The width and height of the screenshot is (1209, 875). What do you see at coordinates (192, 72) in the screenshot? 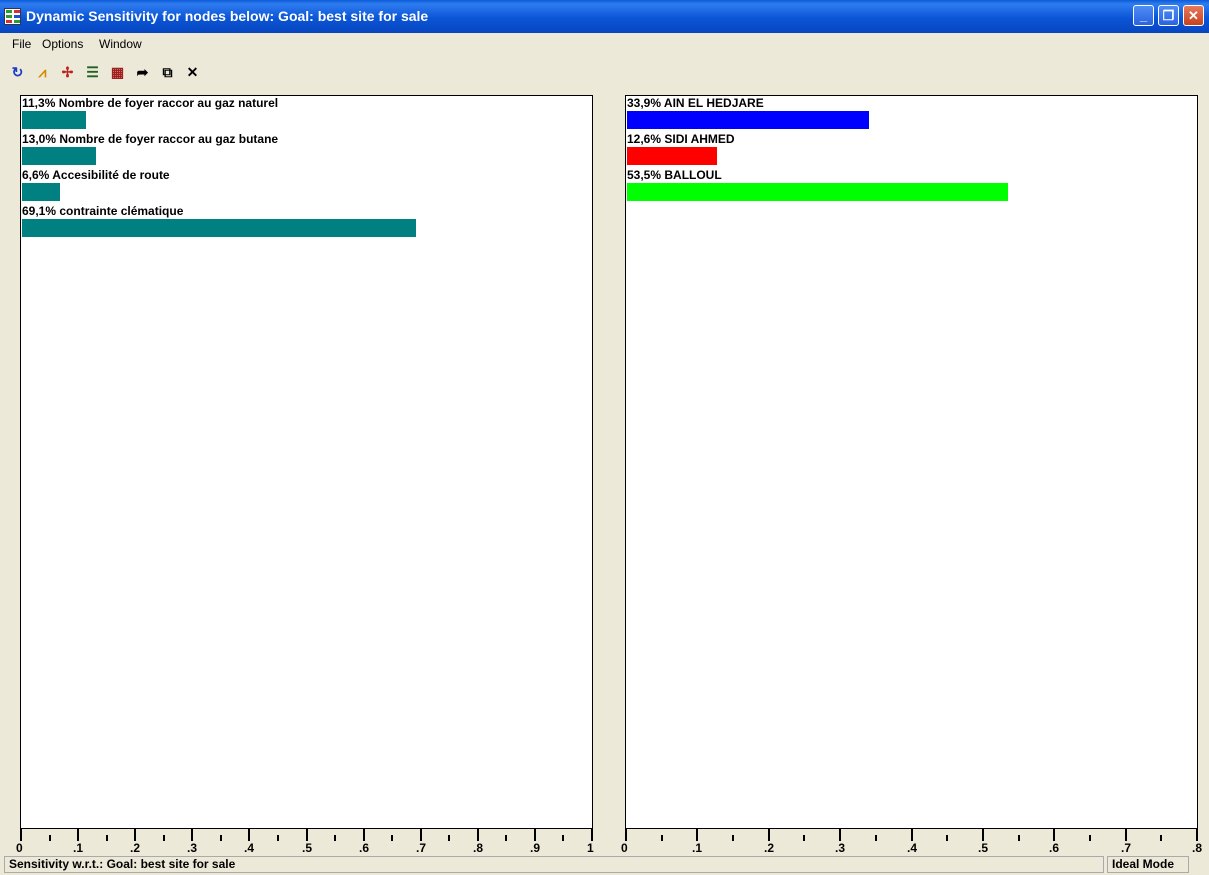
I see `close-x-icon: ✕` at bounding box center [192, 72].